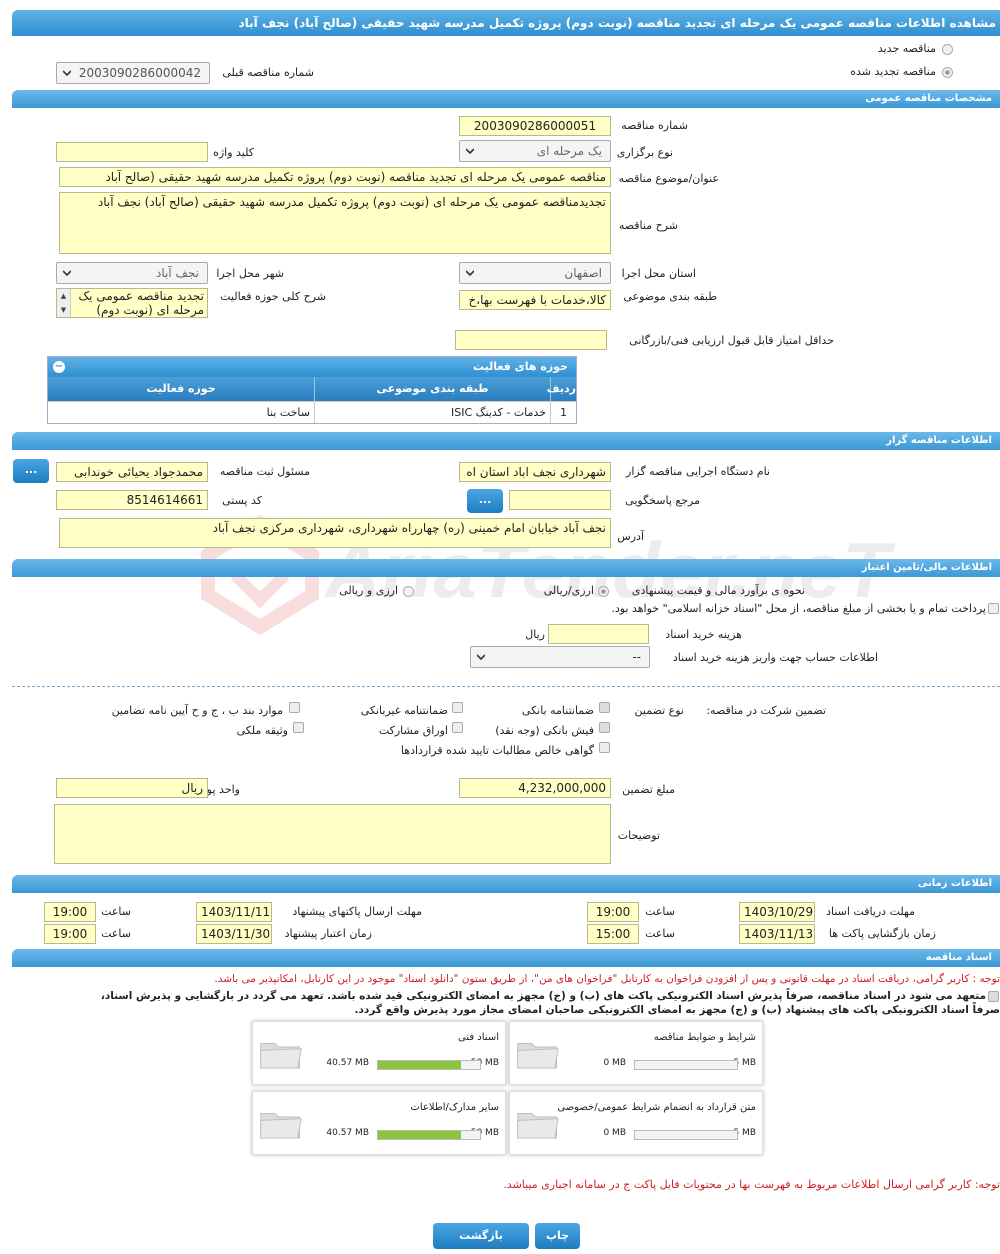 Image resolution: width=1000 pixels, height=1254 pixels. What do you see at coordinates (535, 273) in the screenshot?
I see `province-select: اصفهان` at bounding box center [535, 273].